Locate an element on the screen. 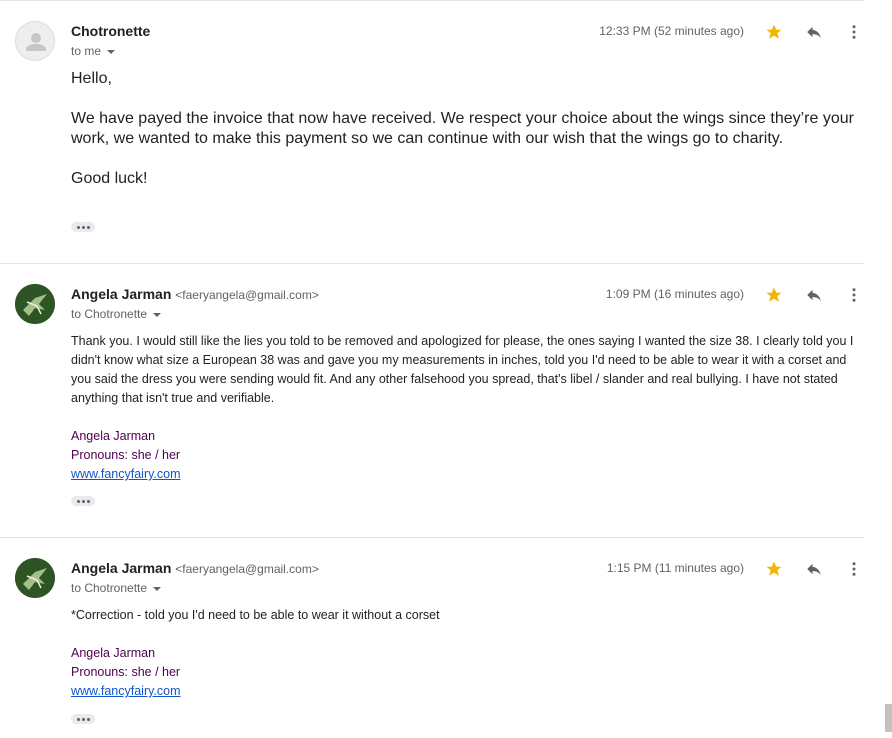 The image size is (892, 738). recipient-dropdown: to me is located at coordinates (93, 51).